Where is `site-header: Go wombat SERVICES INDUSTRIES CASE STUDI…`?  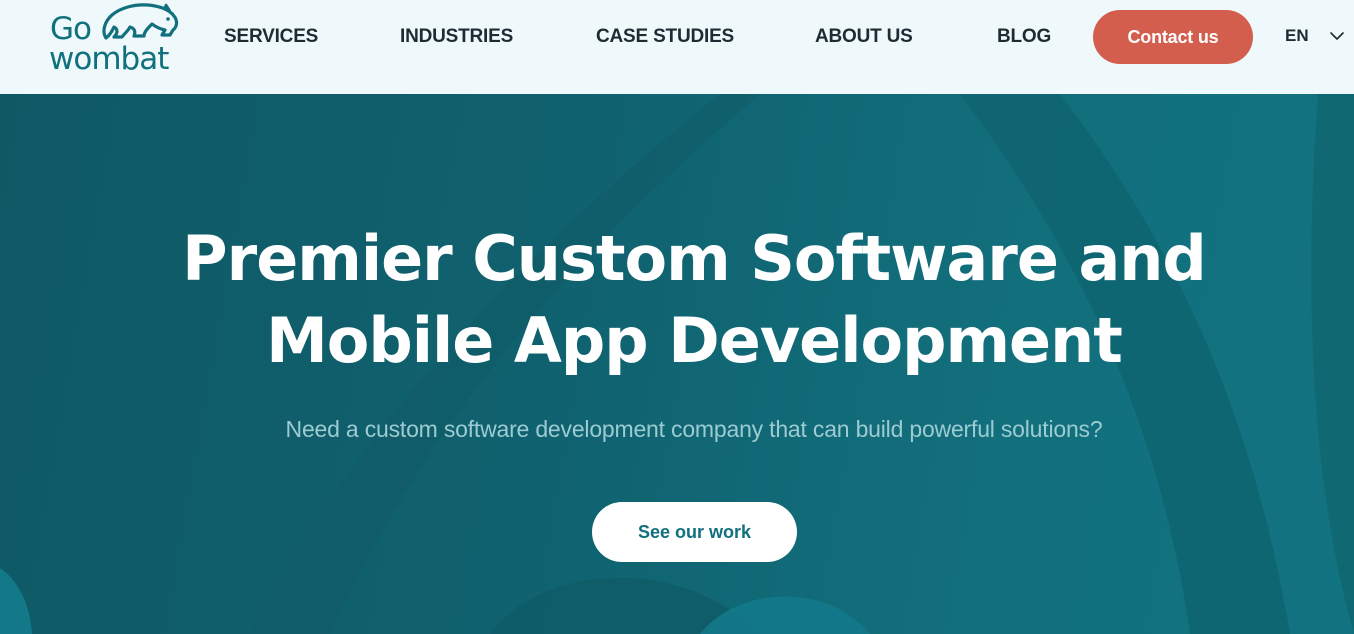
site-header: Go wombat SERVICES INDUSTRIES CASE STUDI… is located at coordinates (677, 47).